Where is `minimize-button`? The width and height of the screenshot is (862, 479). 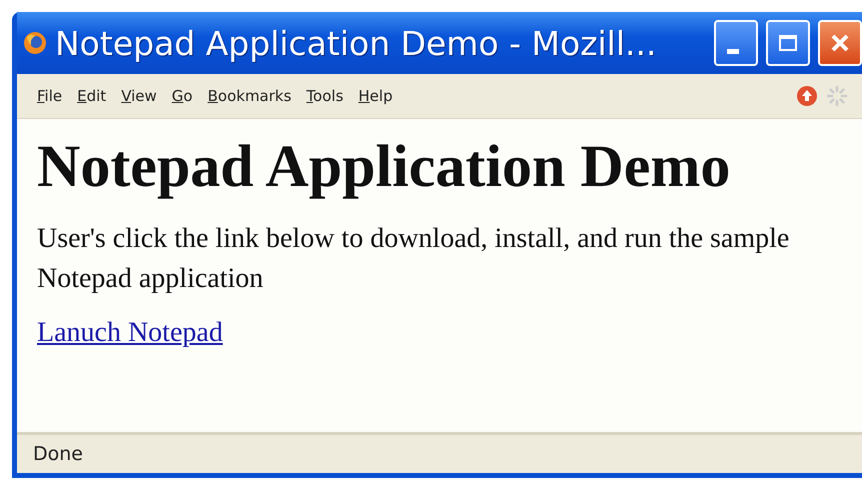
minimize-button is located at coordinates (736, 43).